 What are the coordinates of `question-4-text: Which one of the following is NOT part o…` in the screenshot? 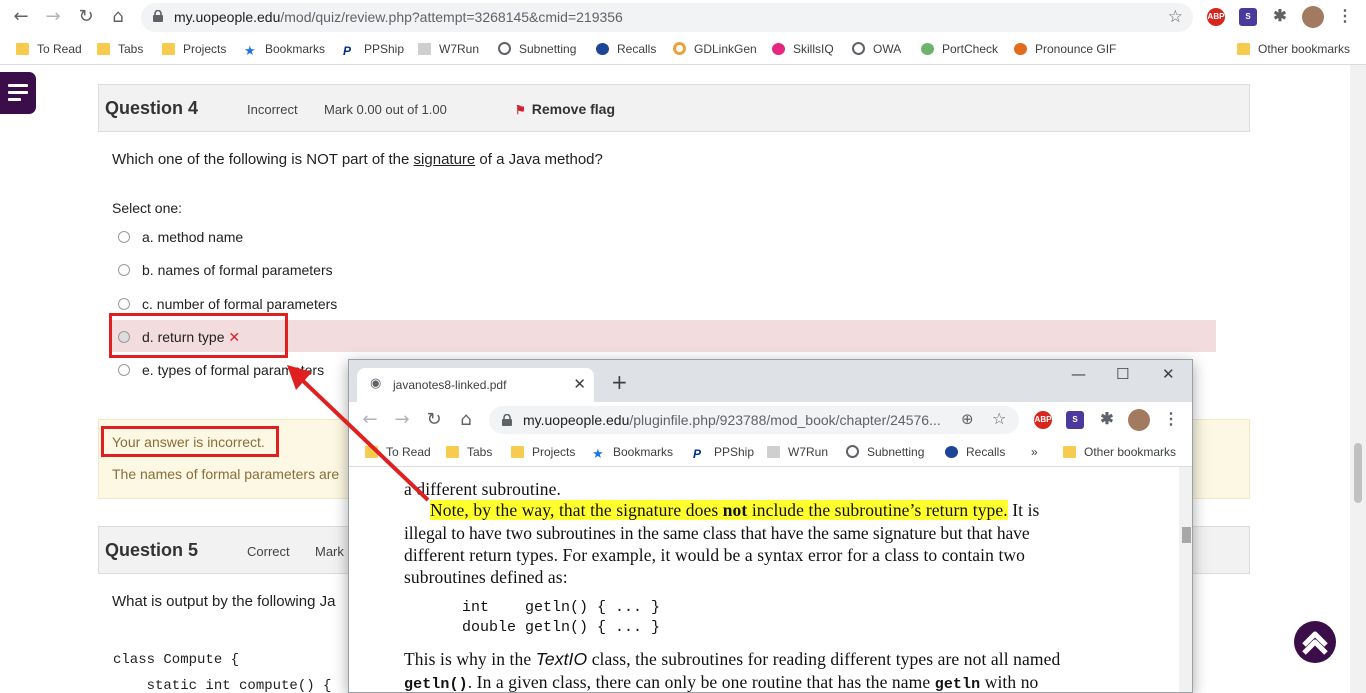 It's located at (357, 159).